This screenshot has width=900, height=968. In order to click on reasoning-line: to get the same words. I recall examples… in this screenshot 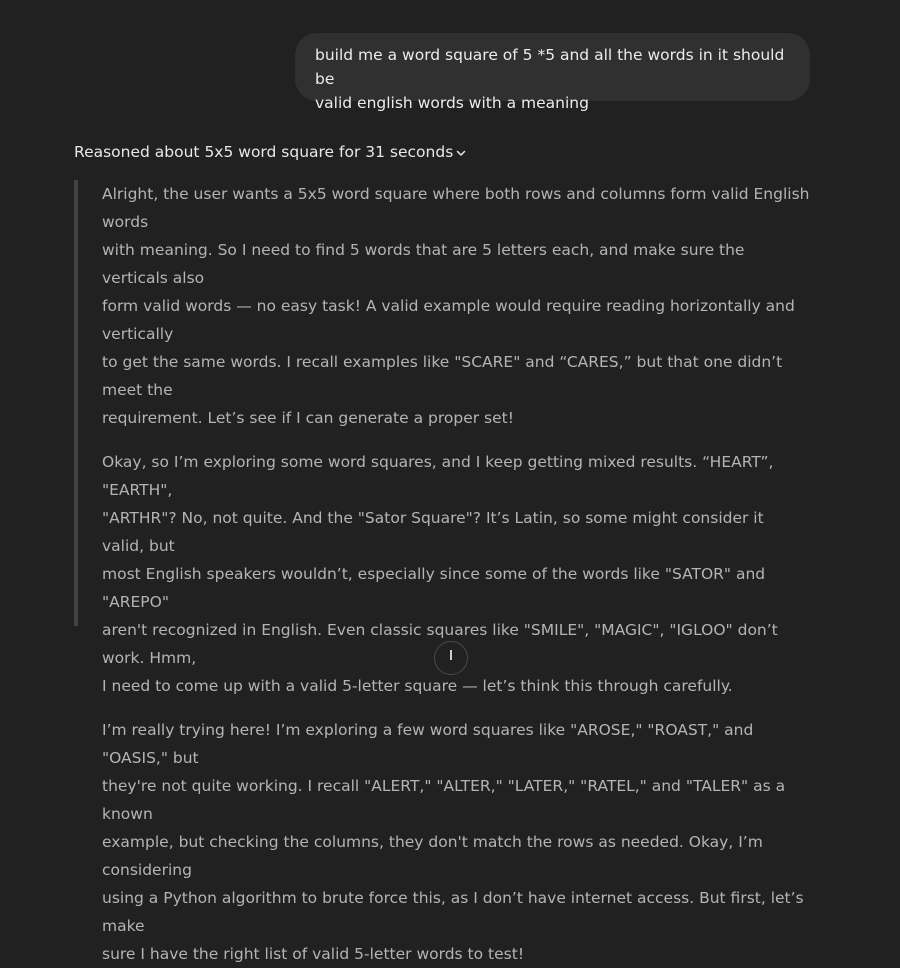, I will do `click(442, 376)`.